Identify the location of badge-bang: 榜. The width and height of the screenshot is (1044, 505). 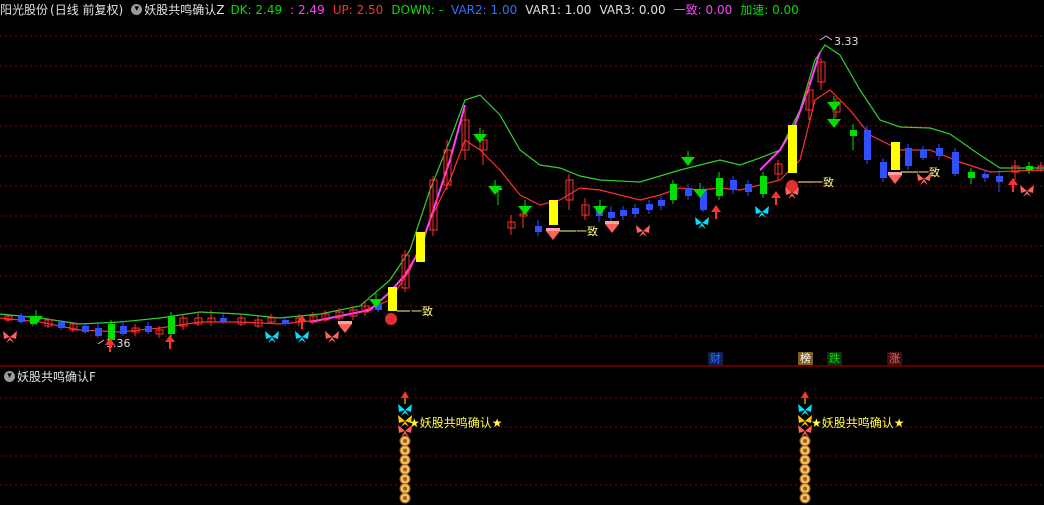
(805, 358).